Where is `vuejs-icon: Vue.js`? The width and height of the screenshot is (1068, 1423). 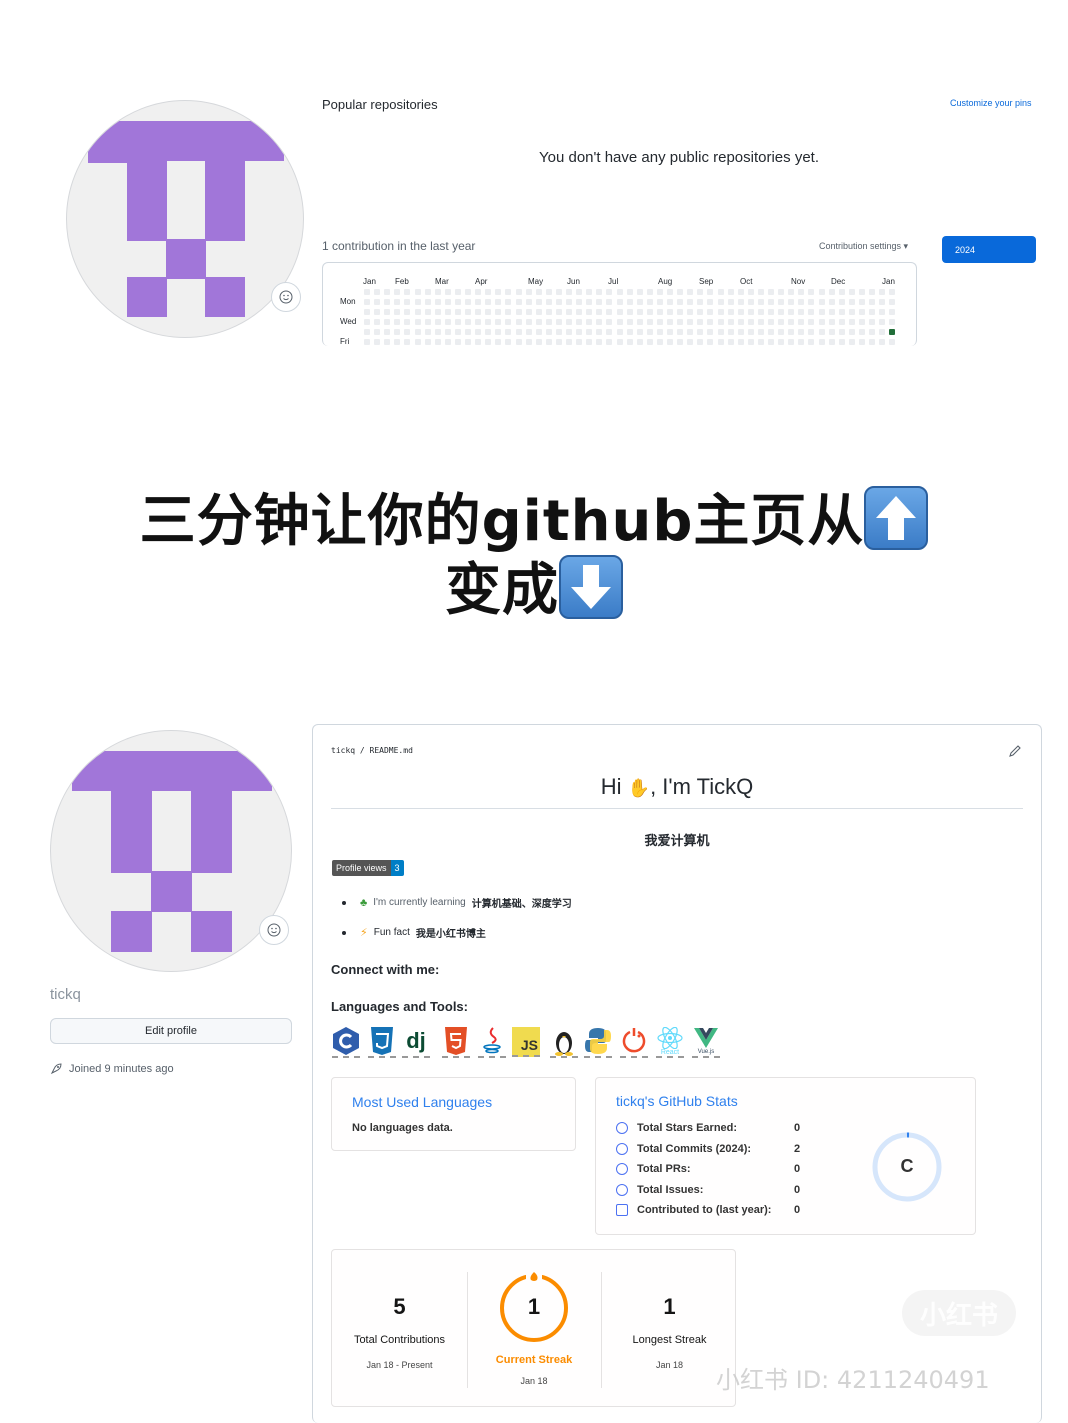 vuejs-icon: Vue.js is located at coordinates (706, 1042).